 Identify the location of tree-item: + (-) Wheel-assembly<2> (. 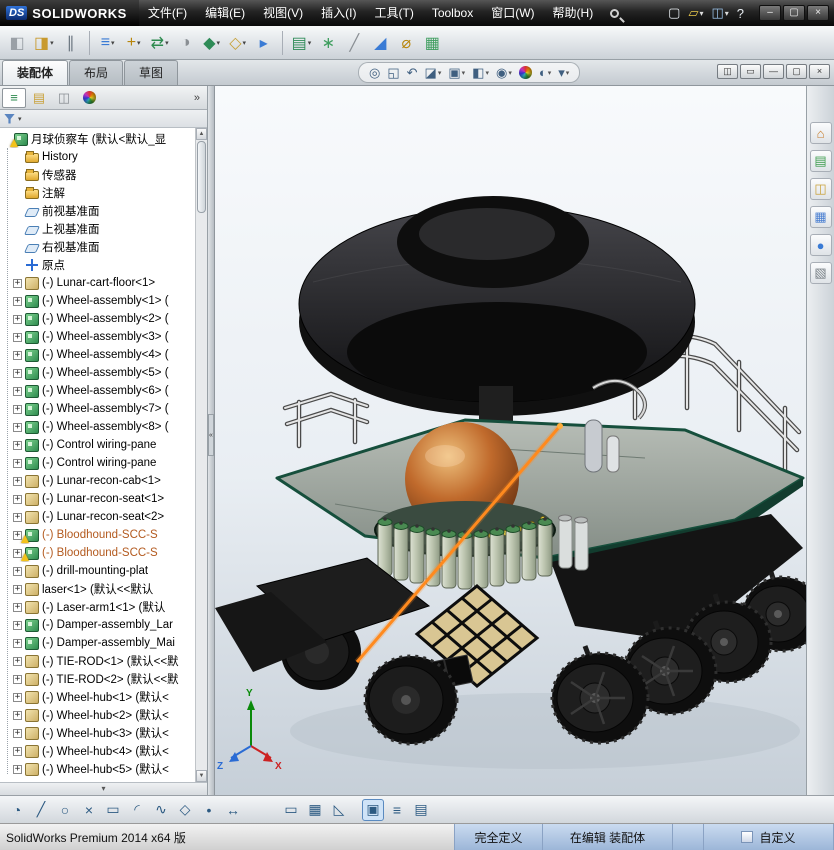
(98, 319).